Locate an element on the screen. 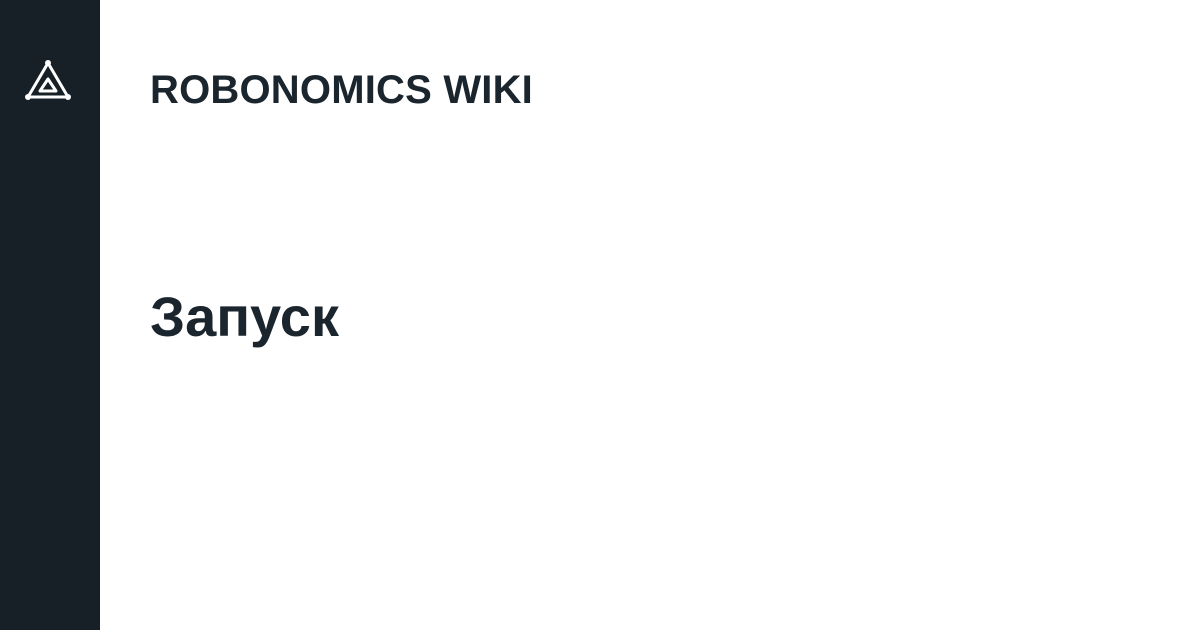  robonomics-triangle-logo-icon is located at coordinates (48, 80).